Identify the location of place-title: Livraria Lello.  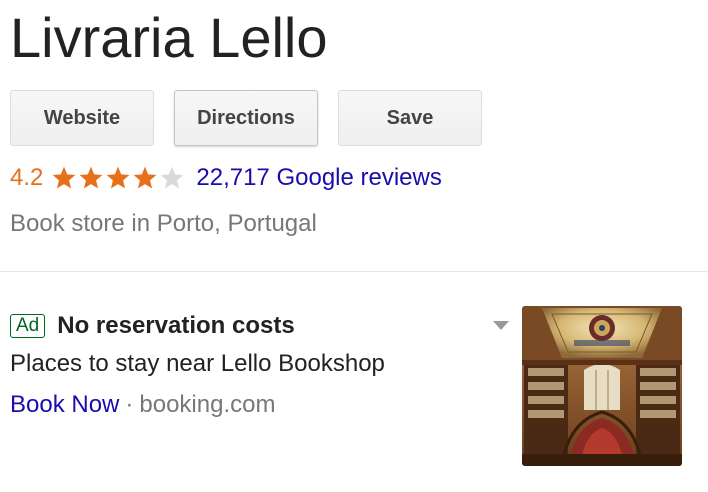
(169, 37).